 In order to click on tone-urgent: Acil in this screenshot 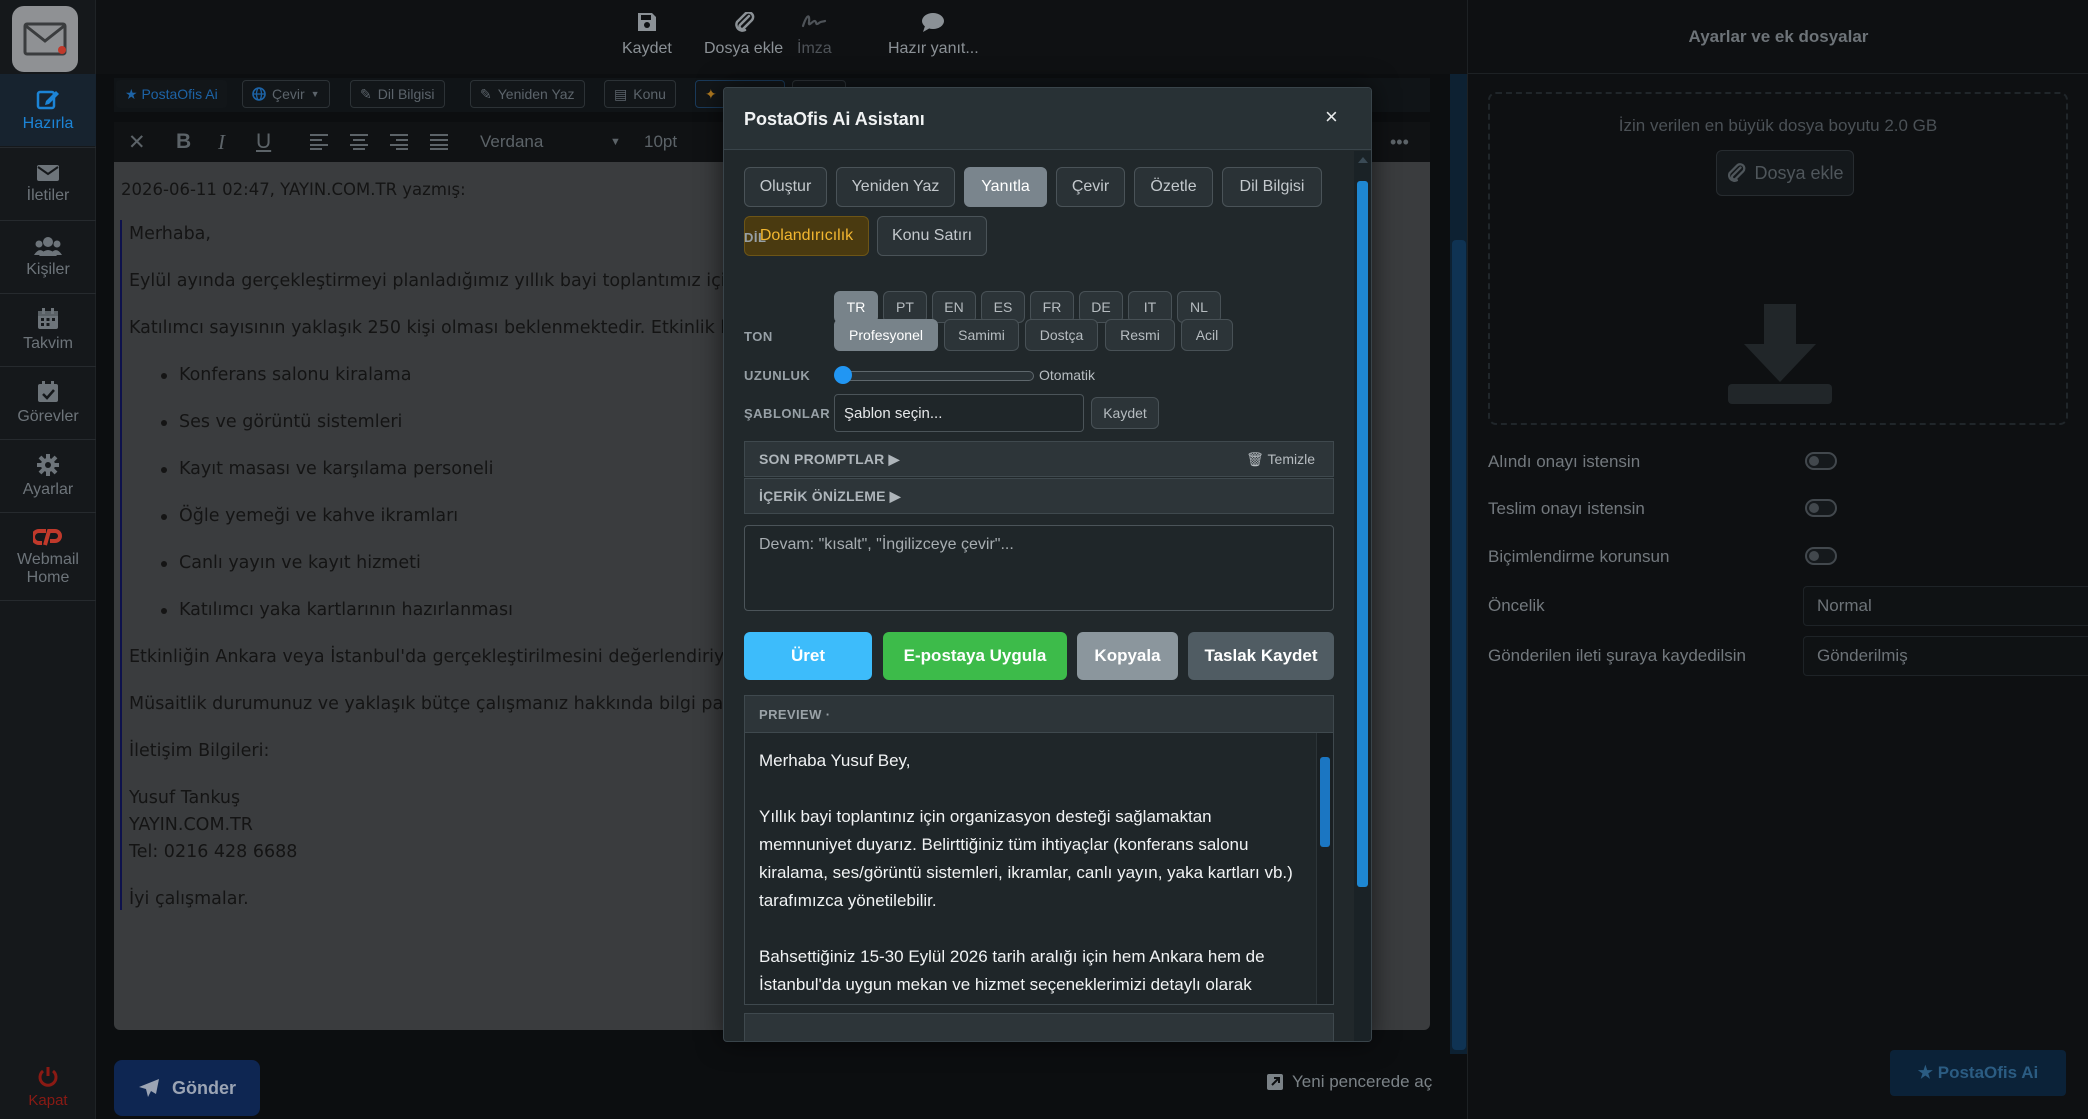, I will do `click(1207, 335)`.